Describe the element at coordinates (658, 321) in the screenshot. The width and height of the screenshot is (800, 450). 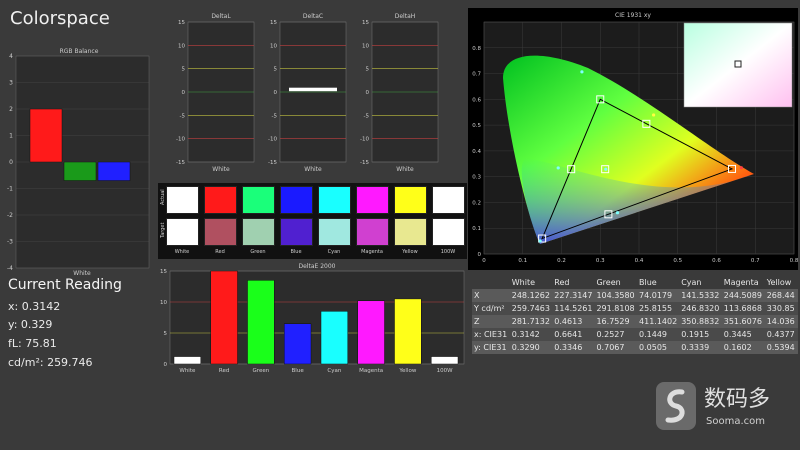
I see `table-cell: 411.1402` at that location.